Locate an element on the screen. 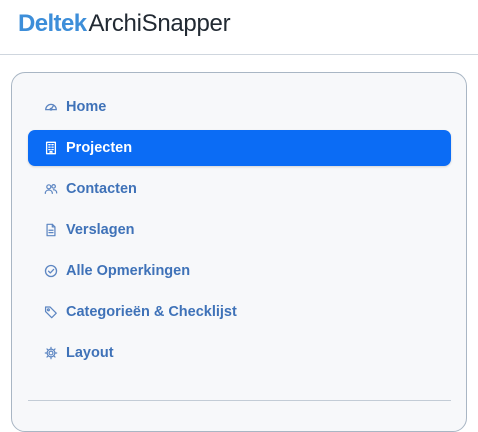  logo-product: ArchiSnapper is located at coordinates (159, 23).